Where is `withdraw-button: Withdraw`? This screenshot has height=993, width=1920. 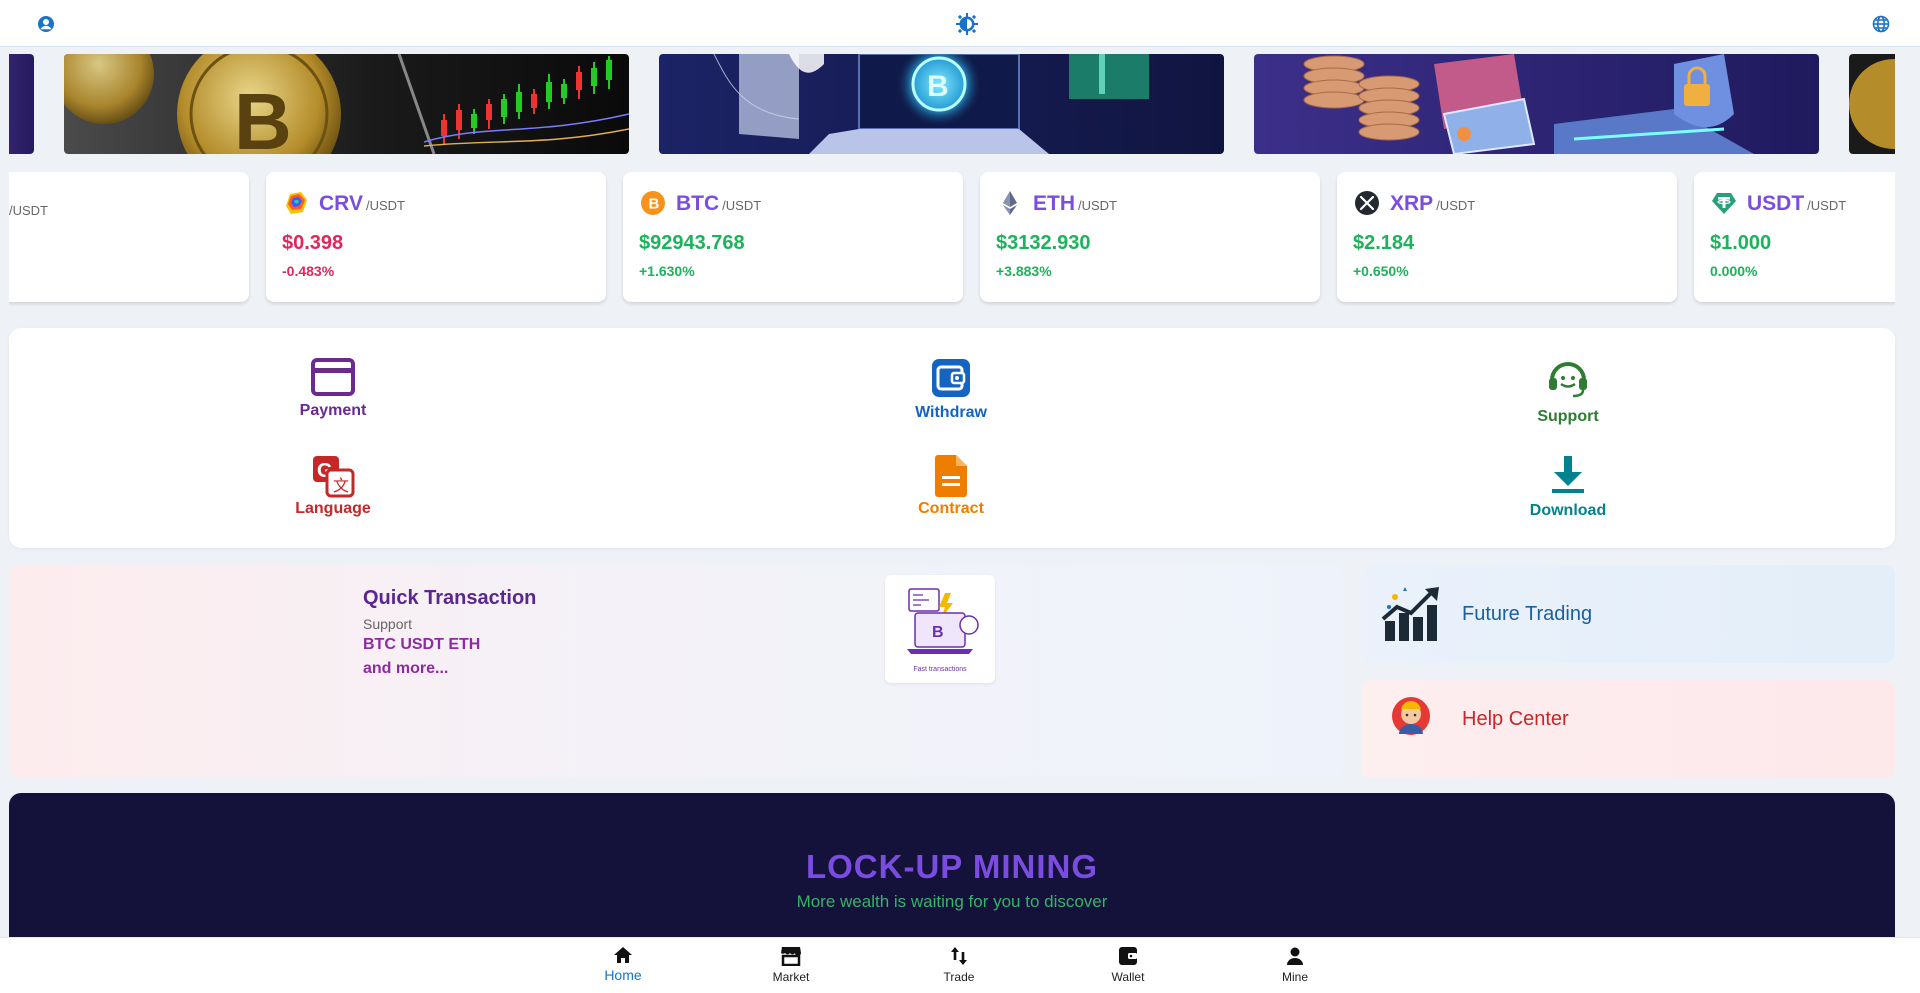
withdraw-button: Withdraw is located at coordinates (951, 390).